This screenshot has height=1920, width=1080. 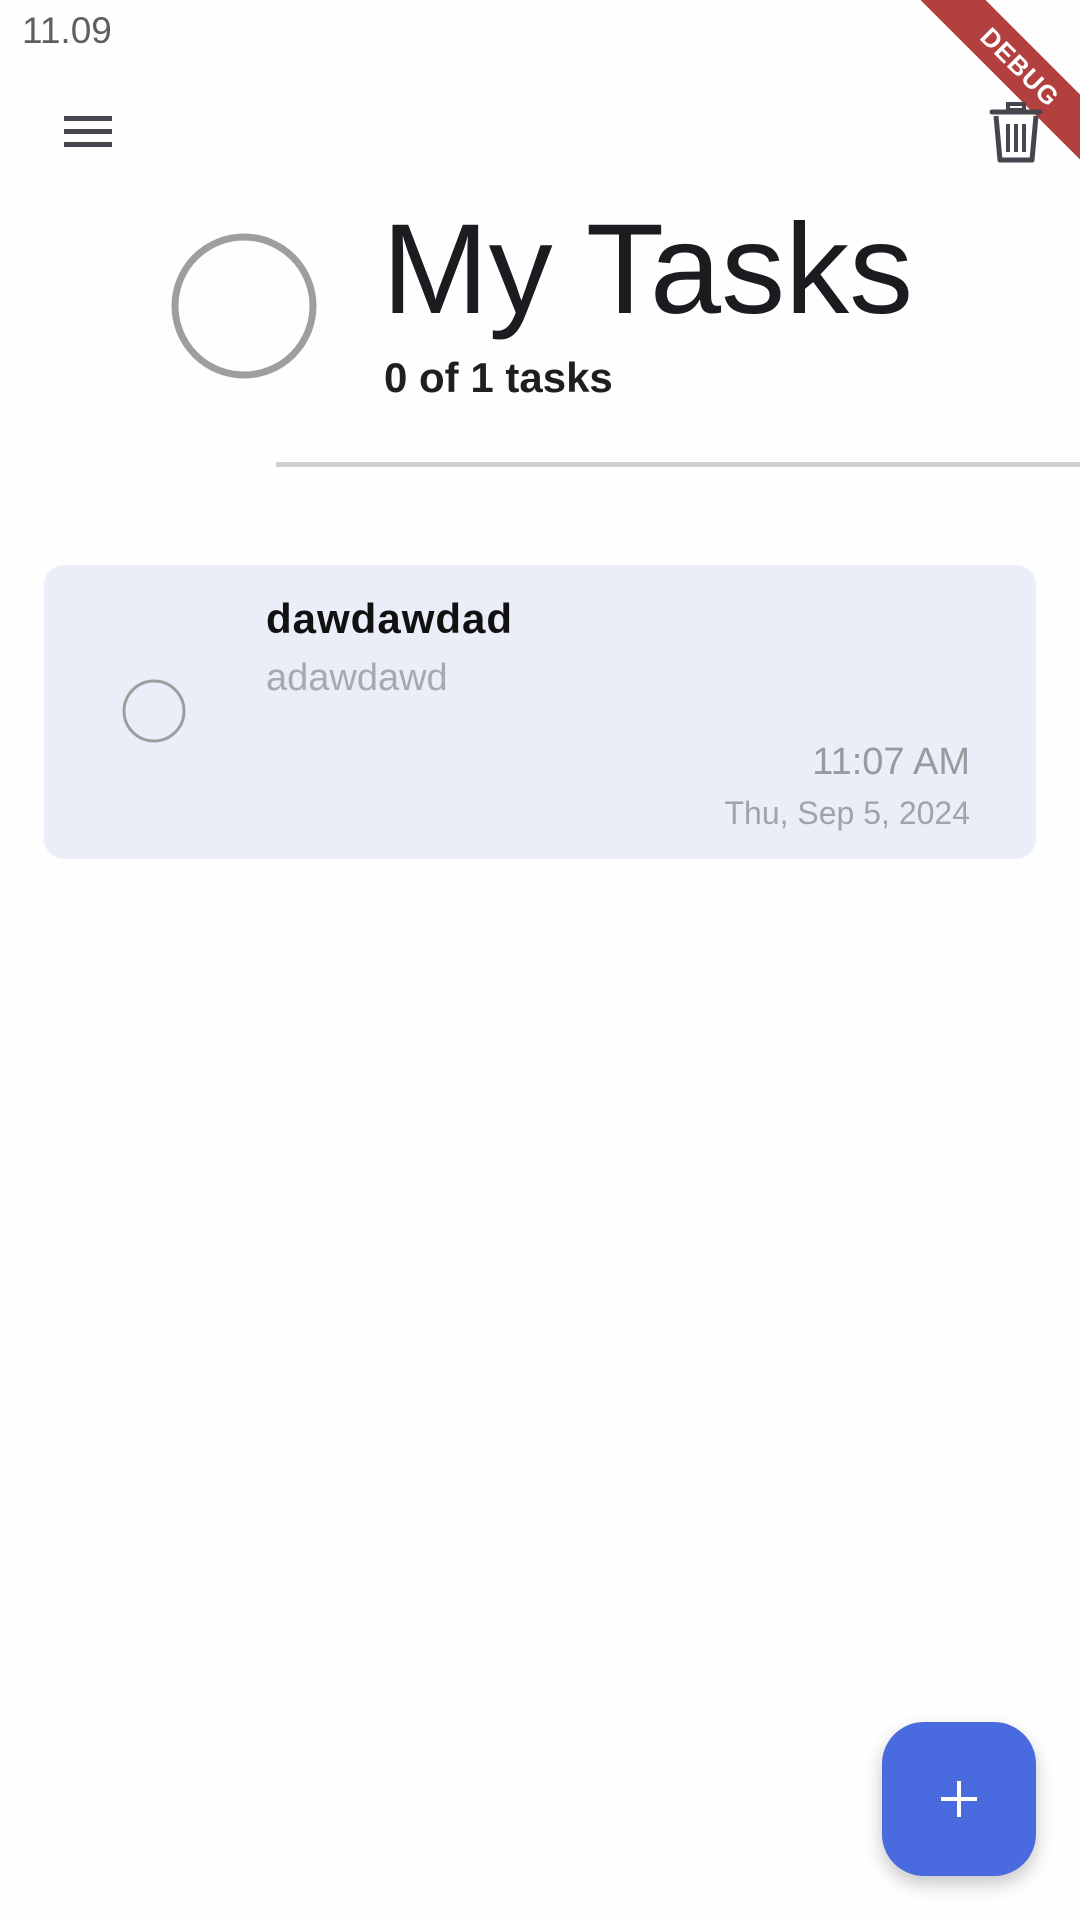 What do you see at coordinates (847, 813) in the screenshot?
I see `task-date: Thu, Sep 5, 2024` at bounding box center [847, 813].